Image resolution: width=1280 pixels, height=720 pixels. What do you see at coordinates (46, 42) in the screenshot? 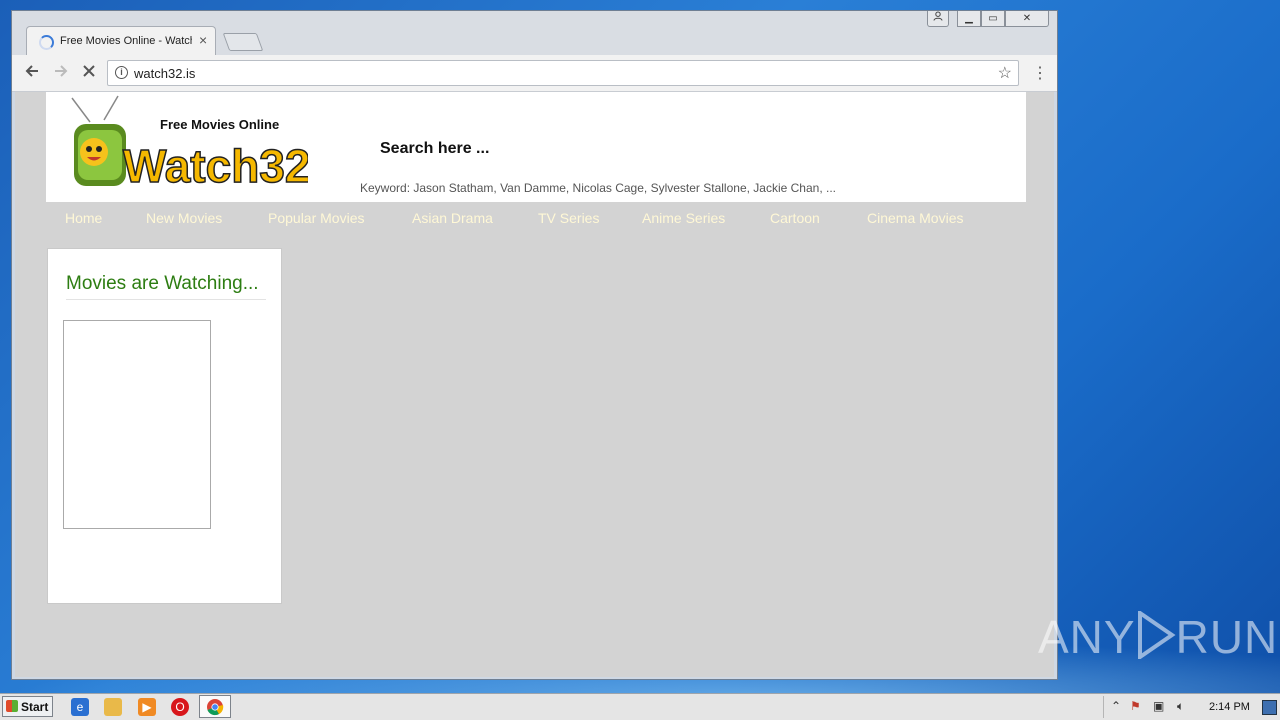
I see `loading-spinner-icon` at bounding box center [46, 42].